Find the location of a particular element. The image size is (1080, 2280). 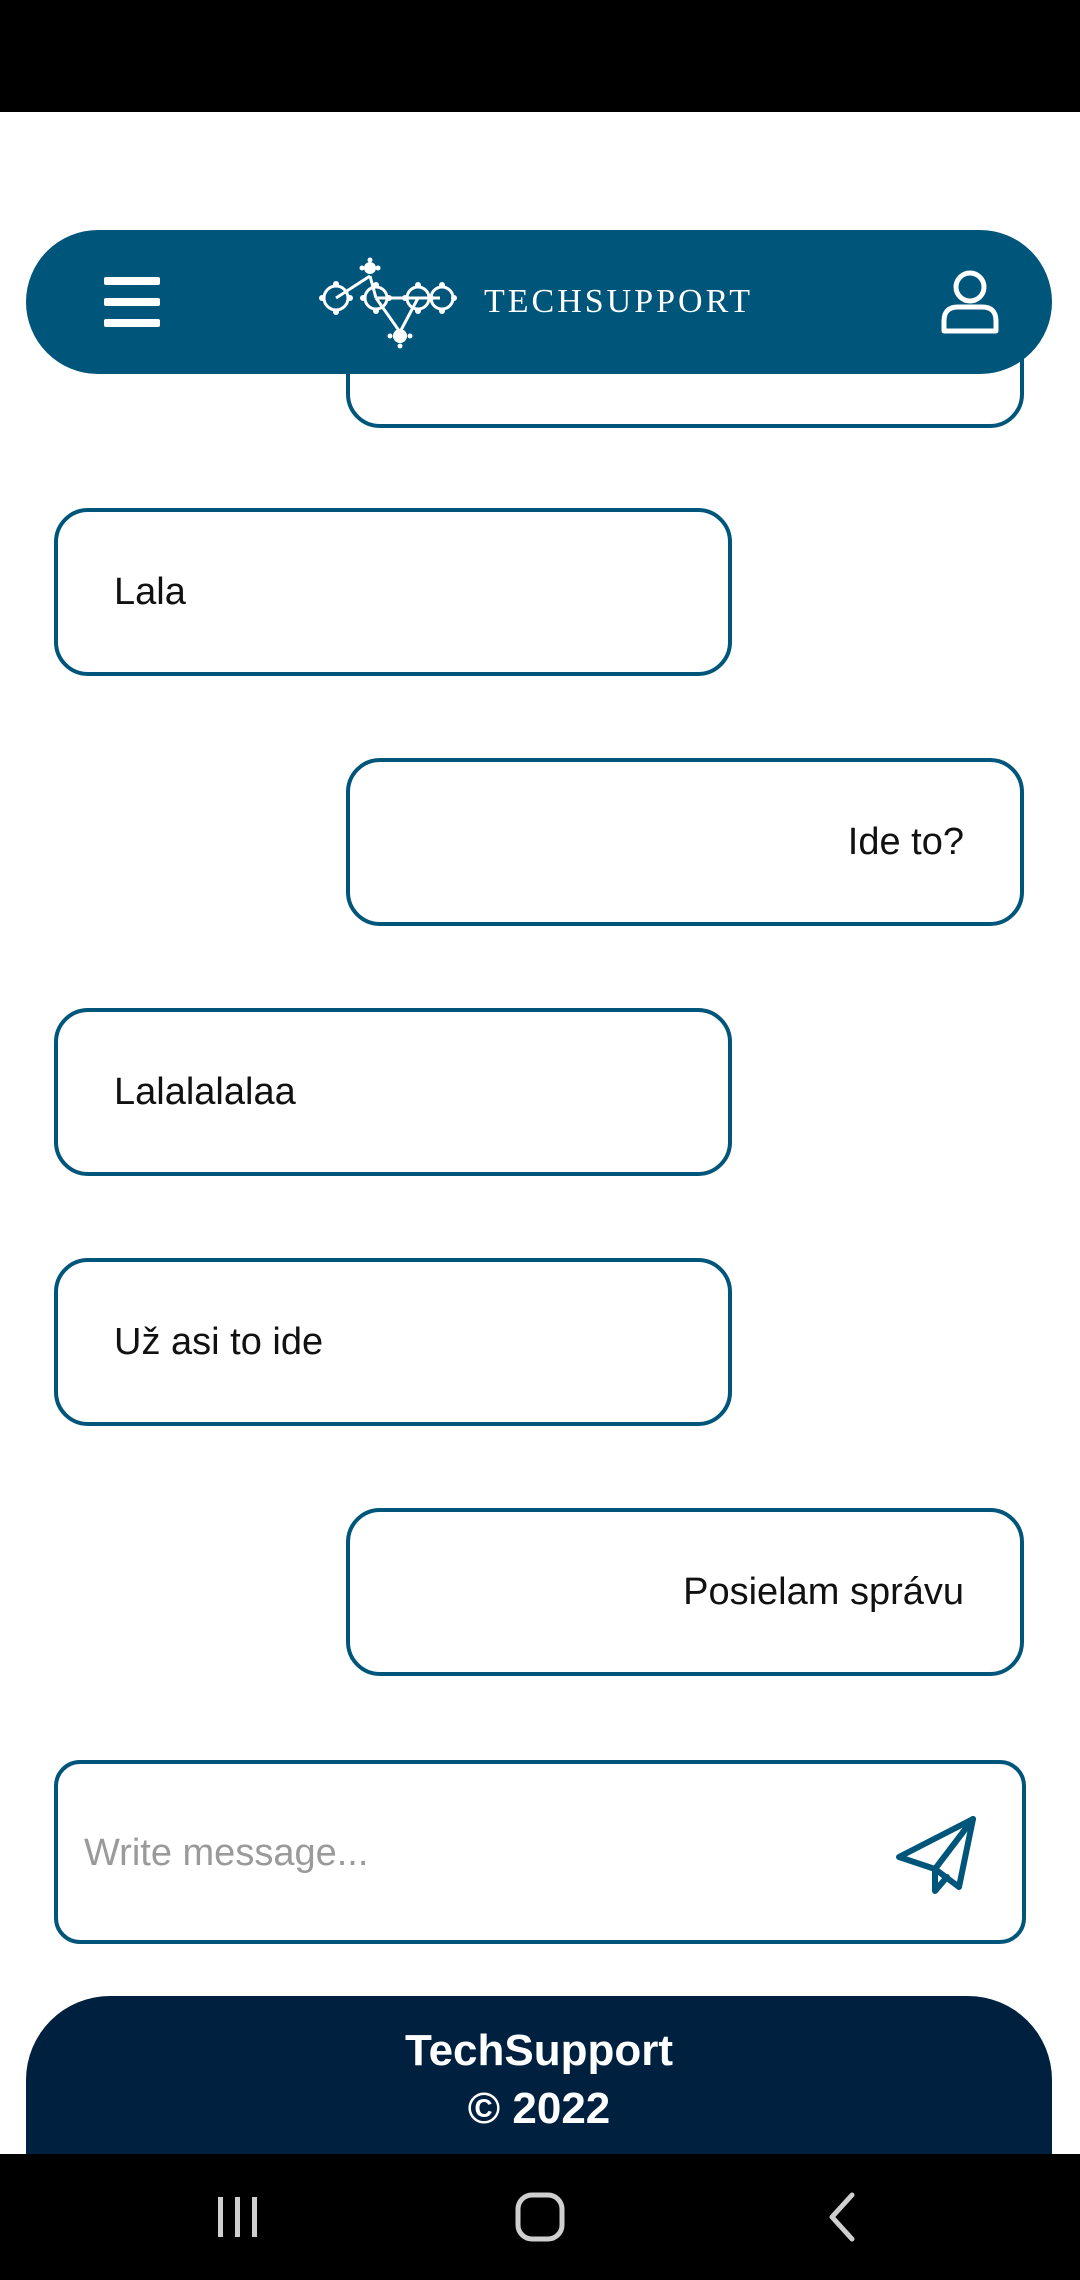

paper-plane-icon is located at coordinates (936, 1855).